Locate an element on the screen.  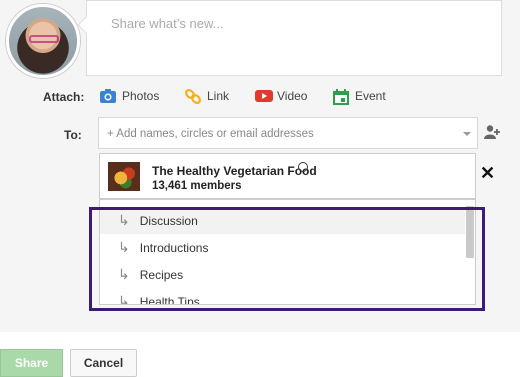
attach-event-label: Event is located at coordinates (370, 96).